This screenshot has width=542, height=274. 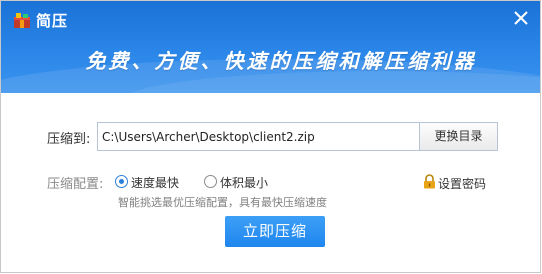 I want to click on compress-now-button: 立即压缩, so click(x=275, y=231).